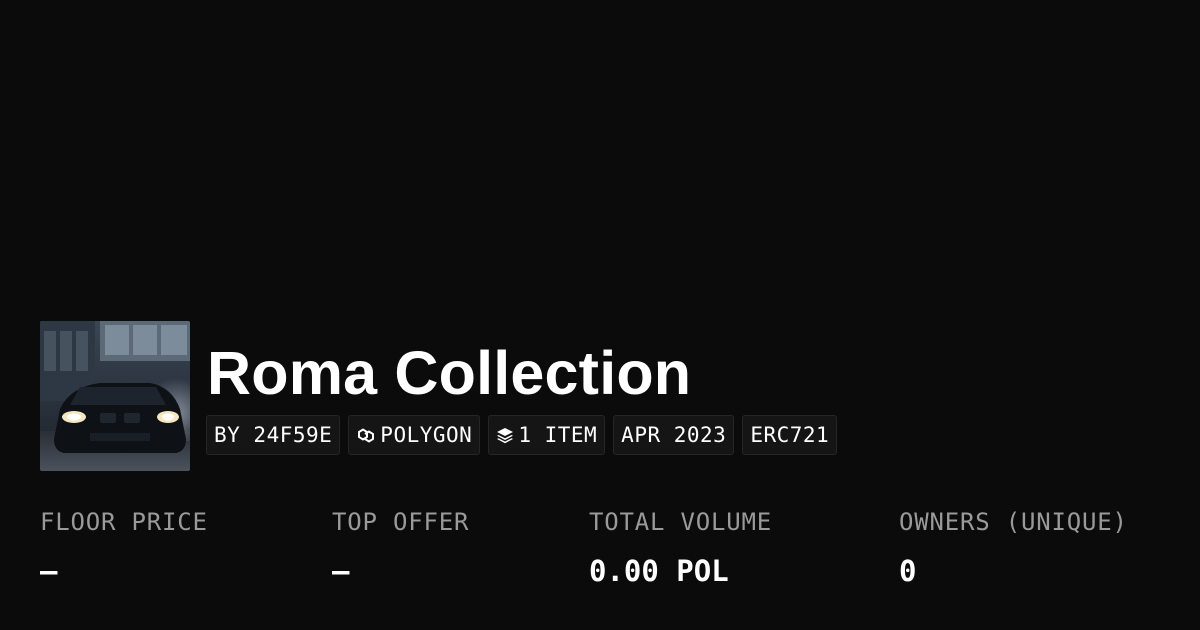  I want to click on date-badge: APR 2023, so click(674, 435).